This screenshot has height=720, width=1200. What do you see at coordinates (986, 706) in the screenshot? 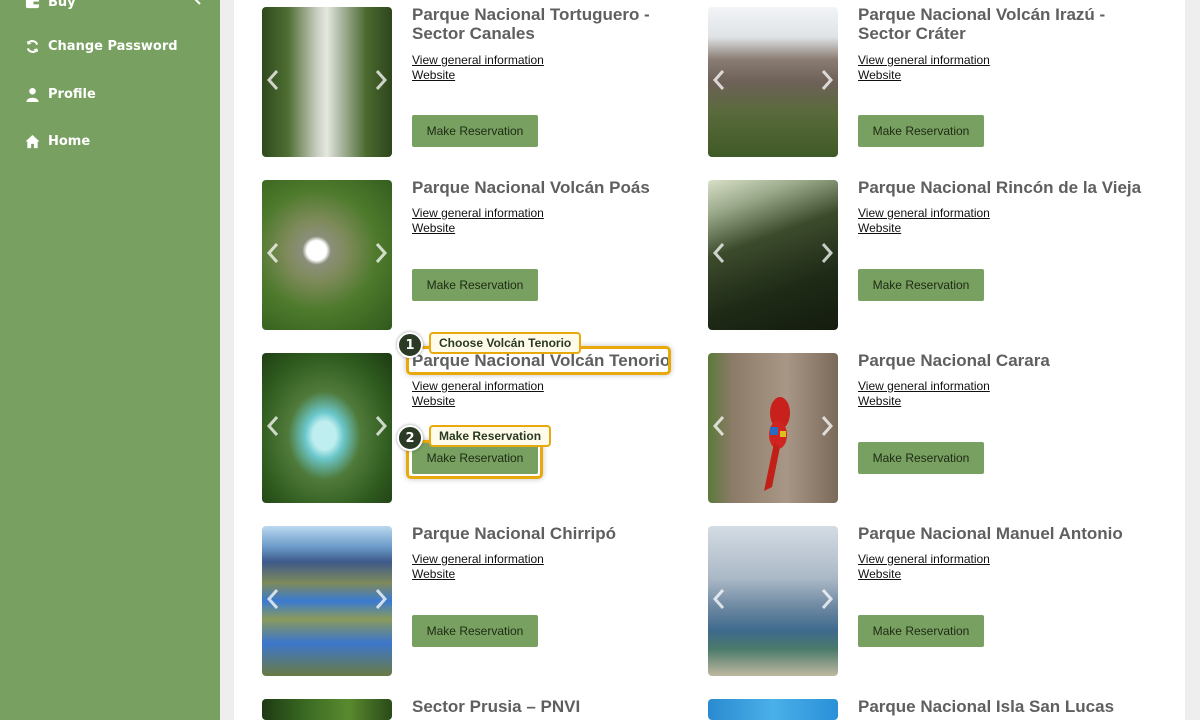
I see `park-title: Parque Nacional Isla San Lucas` at bounding box center [986, 706].